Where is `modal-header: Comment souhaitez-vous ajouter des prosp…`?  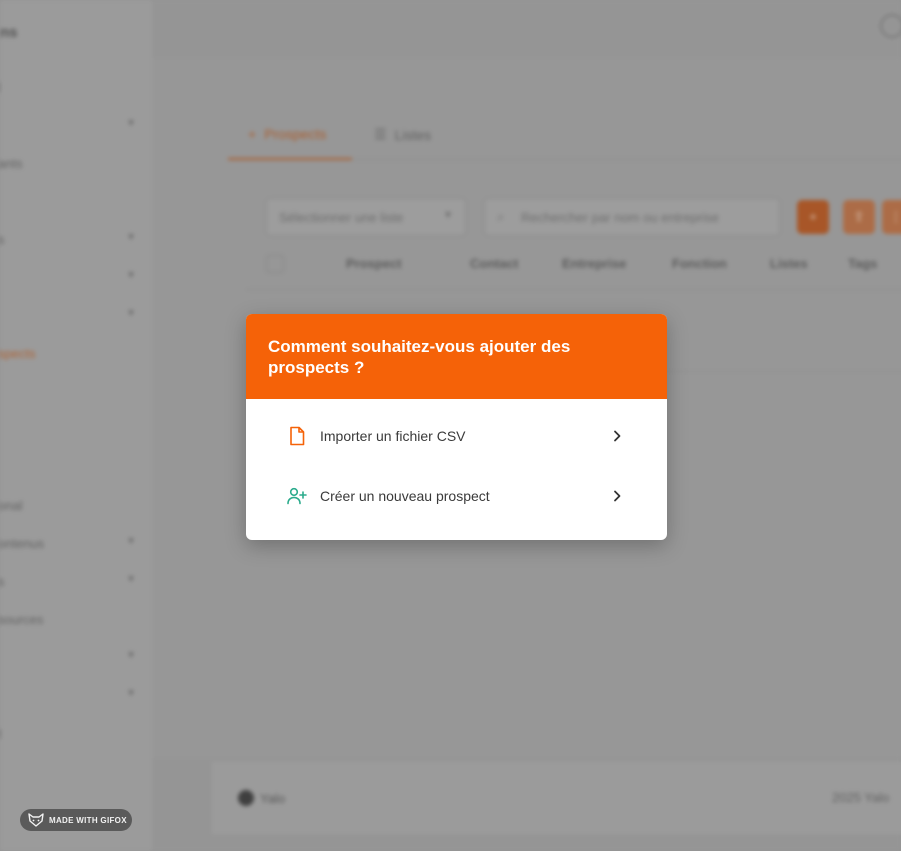 modal-header: Comment souhaitez-vous ajouter des prosp… is located at coordinates (456, 356).